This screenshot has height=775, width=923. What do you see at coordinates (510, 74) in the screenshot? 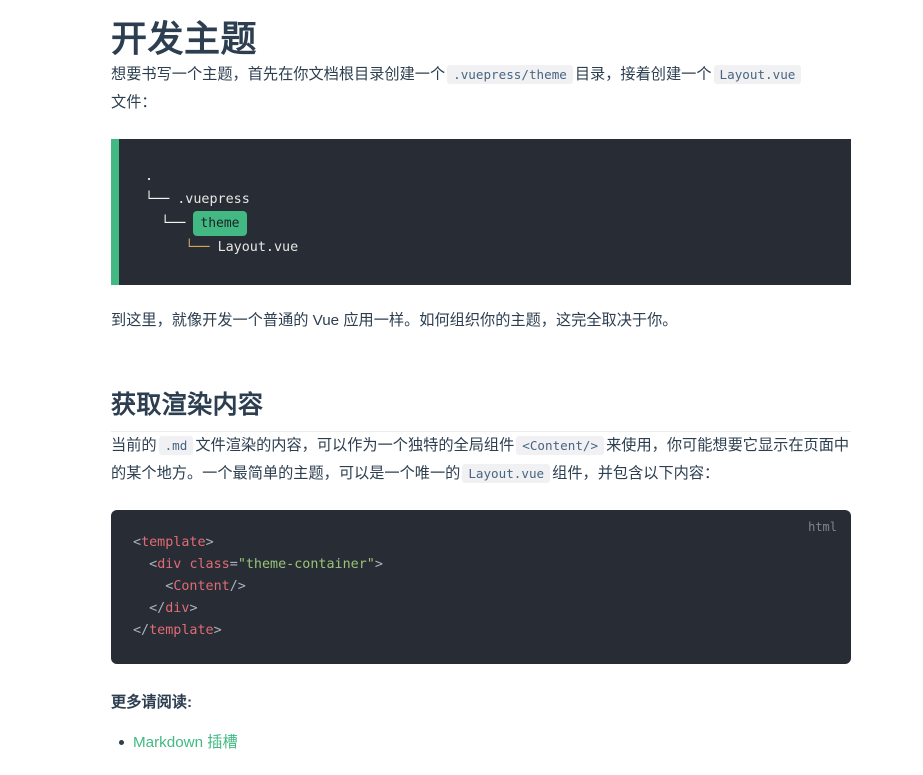
I see `inline-code-vuepress-theme: .vuepress/theme` at bounding box center [510, 74].